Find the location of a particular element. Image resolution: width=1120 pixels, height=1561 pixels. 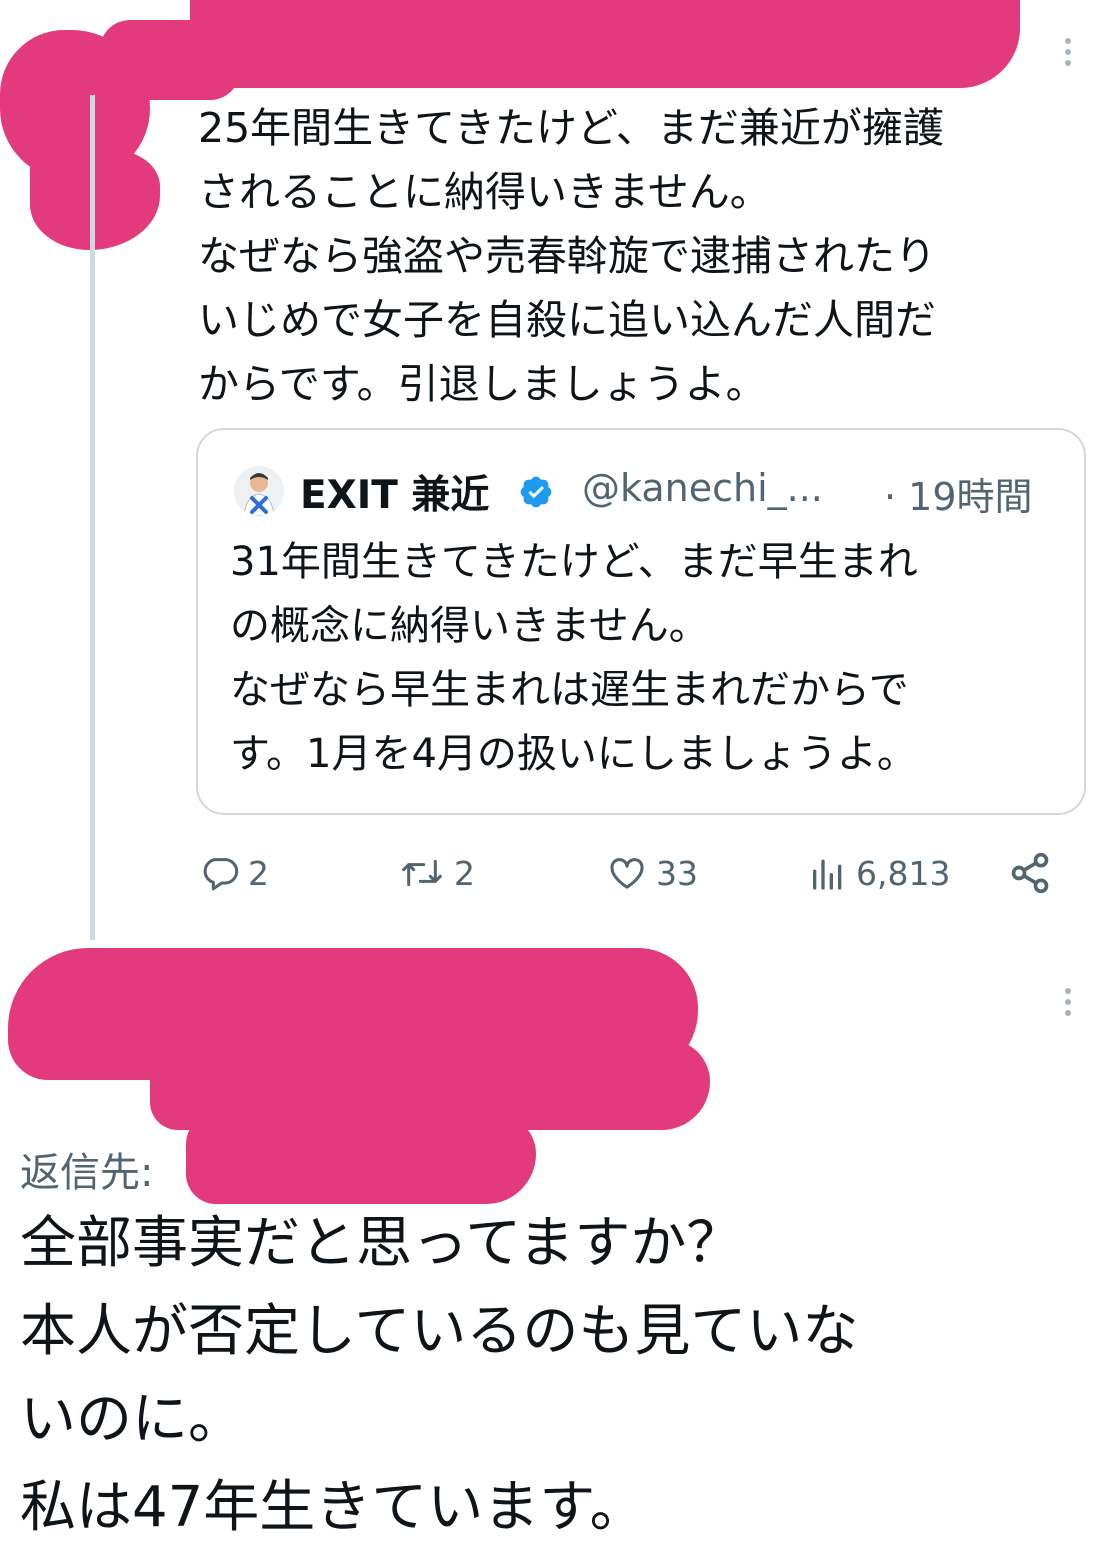

reply-button: 2 is located at coordinates (234, 873).